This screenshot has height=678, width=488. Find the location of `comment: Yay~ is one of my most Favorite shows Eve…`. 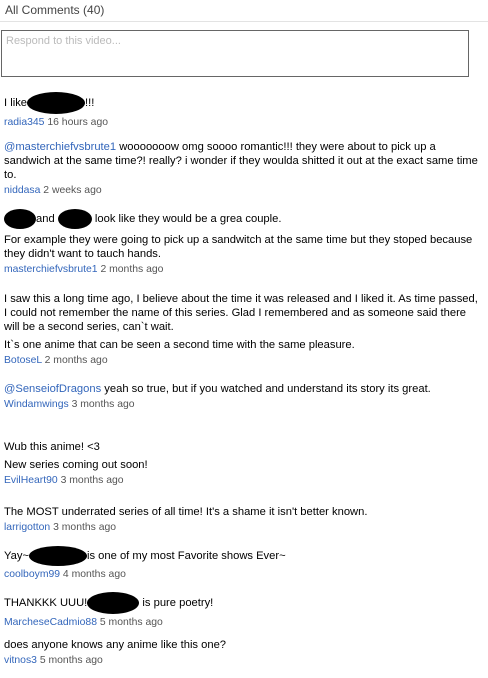

comment: Yay~ is one of my most Favorite shows Eve… is located at coordinates (243, 563).